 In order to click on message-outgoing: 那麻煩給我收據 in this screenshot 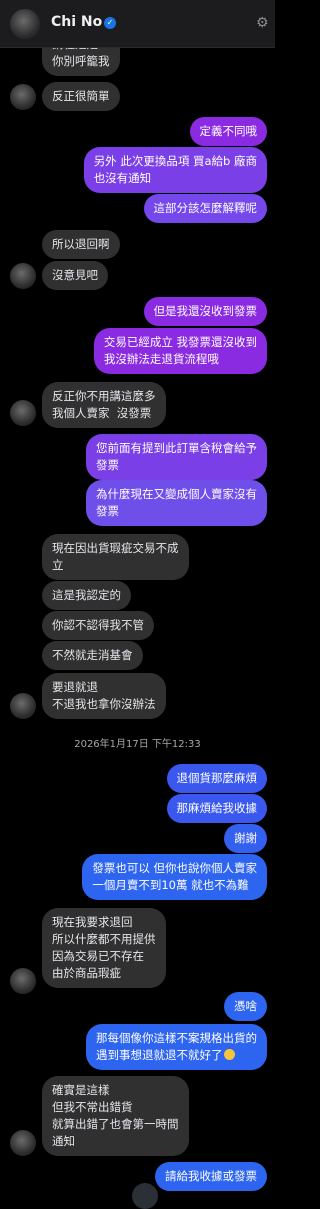, I will do `click(216, 808)`.